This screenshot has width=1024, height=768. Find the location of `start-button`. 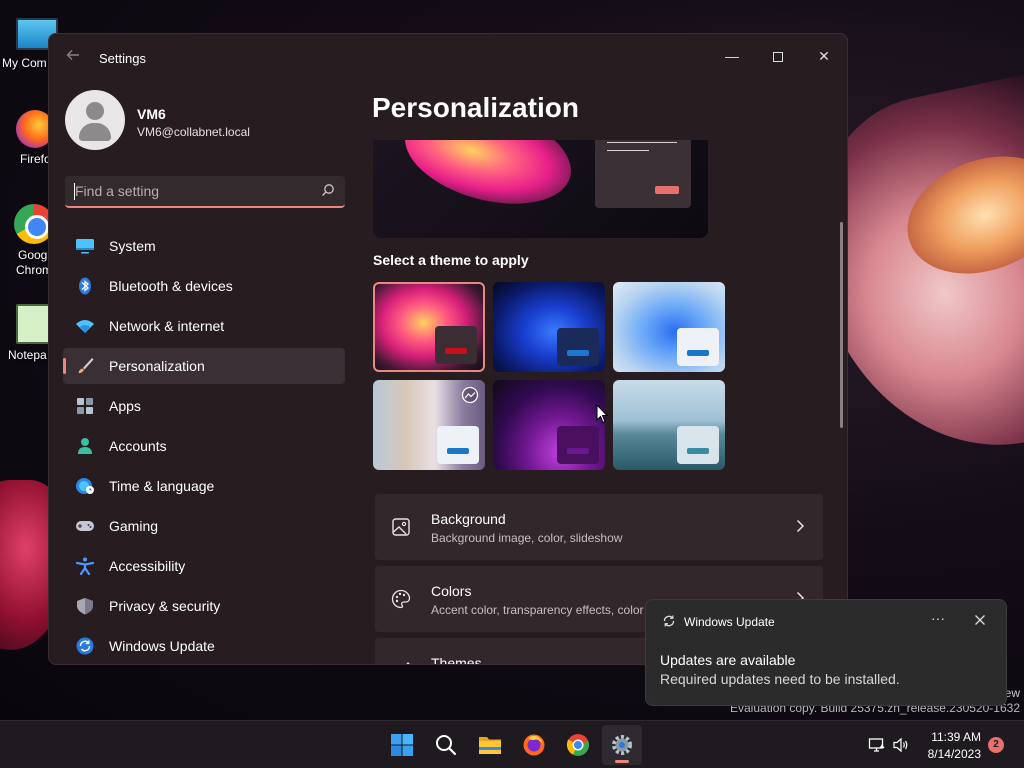

start-button is located at coordinates (402, 745).